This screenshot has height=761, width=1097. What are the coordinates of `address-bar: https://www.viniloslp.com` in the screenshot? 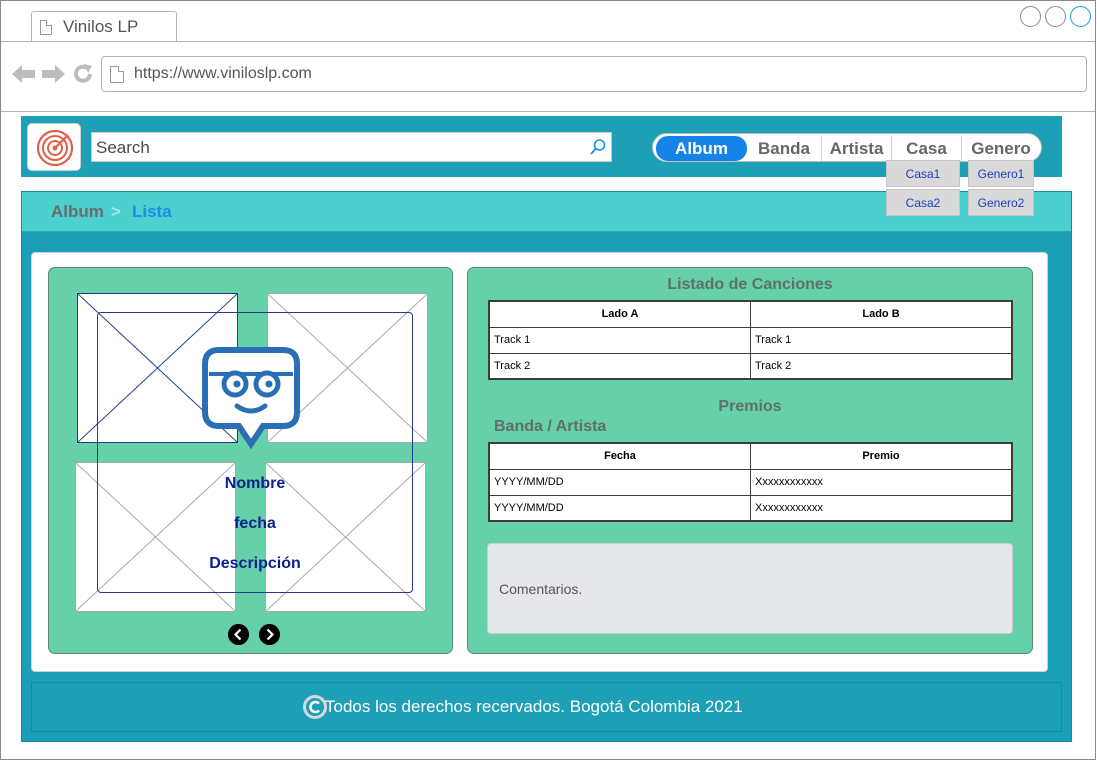 It's located at (594, 74).